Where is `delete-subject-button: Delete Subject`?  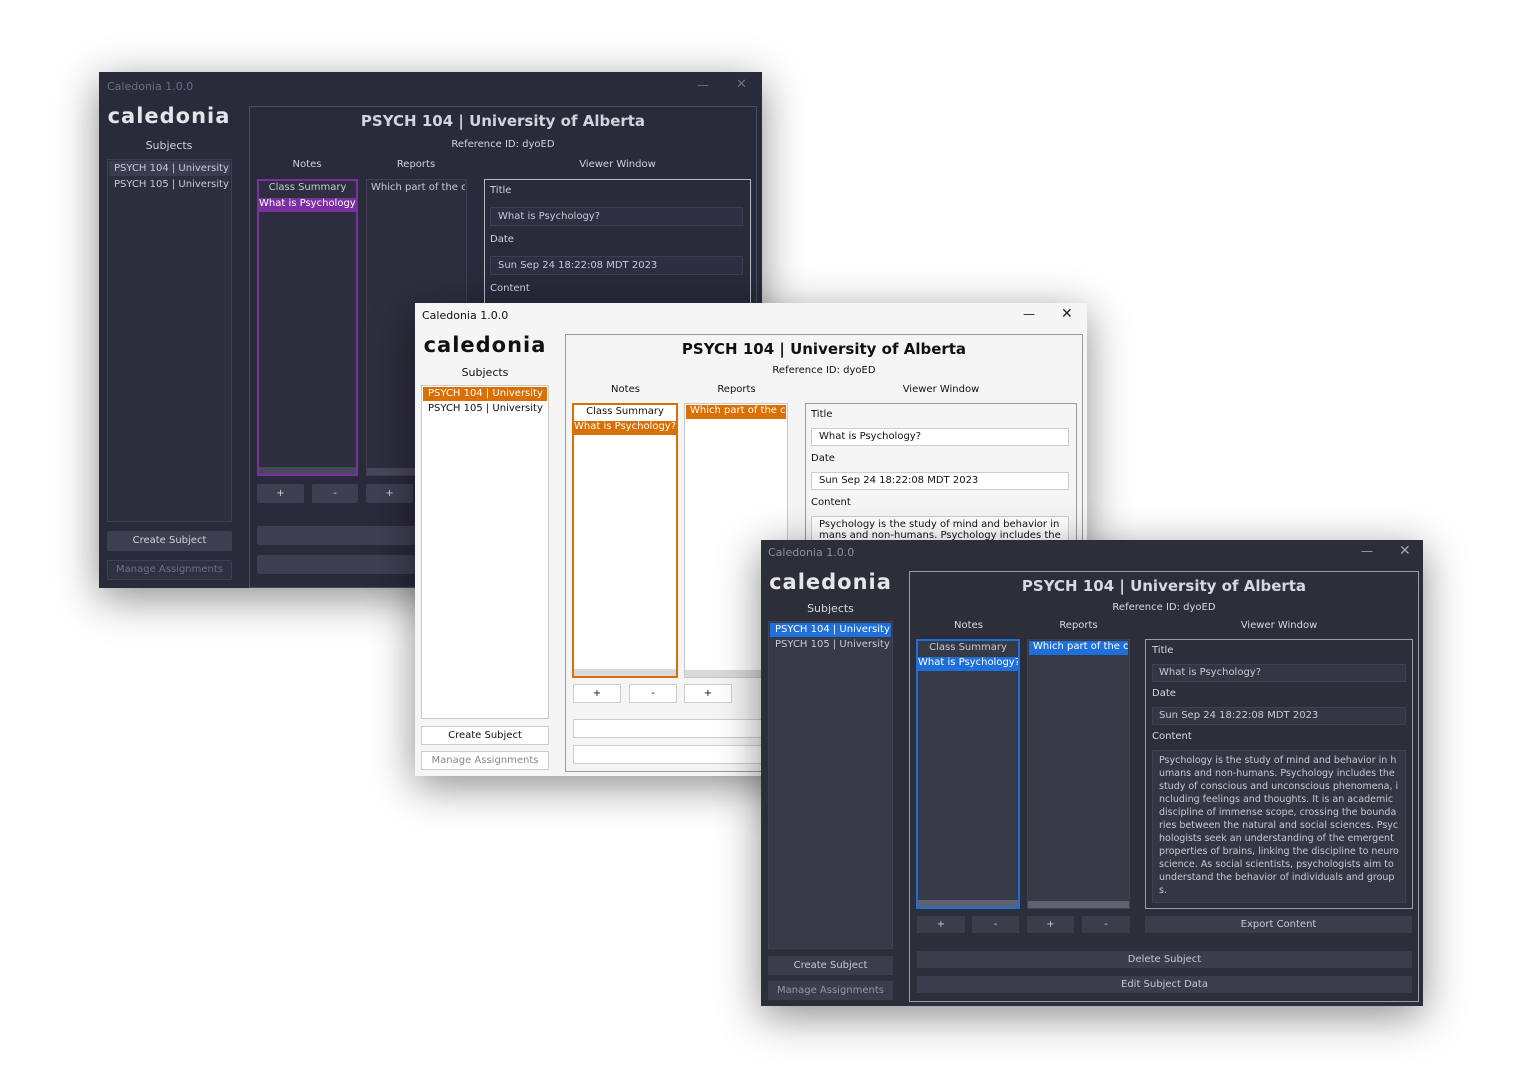 delete-subject-button: Delete Subject is located at coordinates (1164, 959).